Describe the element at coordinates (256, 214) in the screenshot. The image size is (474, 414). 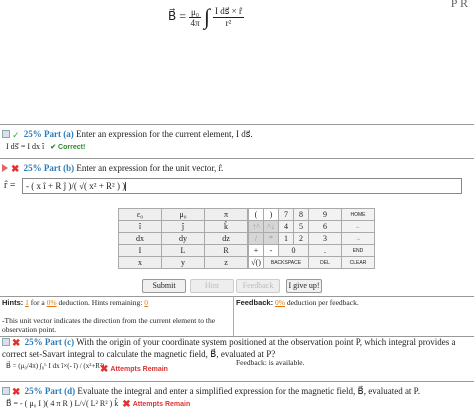
I see `key-open-paren: (` at that location.